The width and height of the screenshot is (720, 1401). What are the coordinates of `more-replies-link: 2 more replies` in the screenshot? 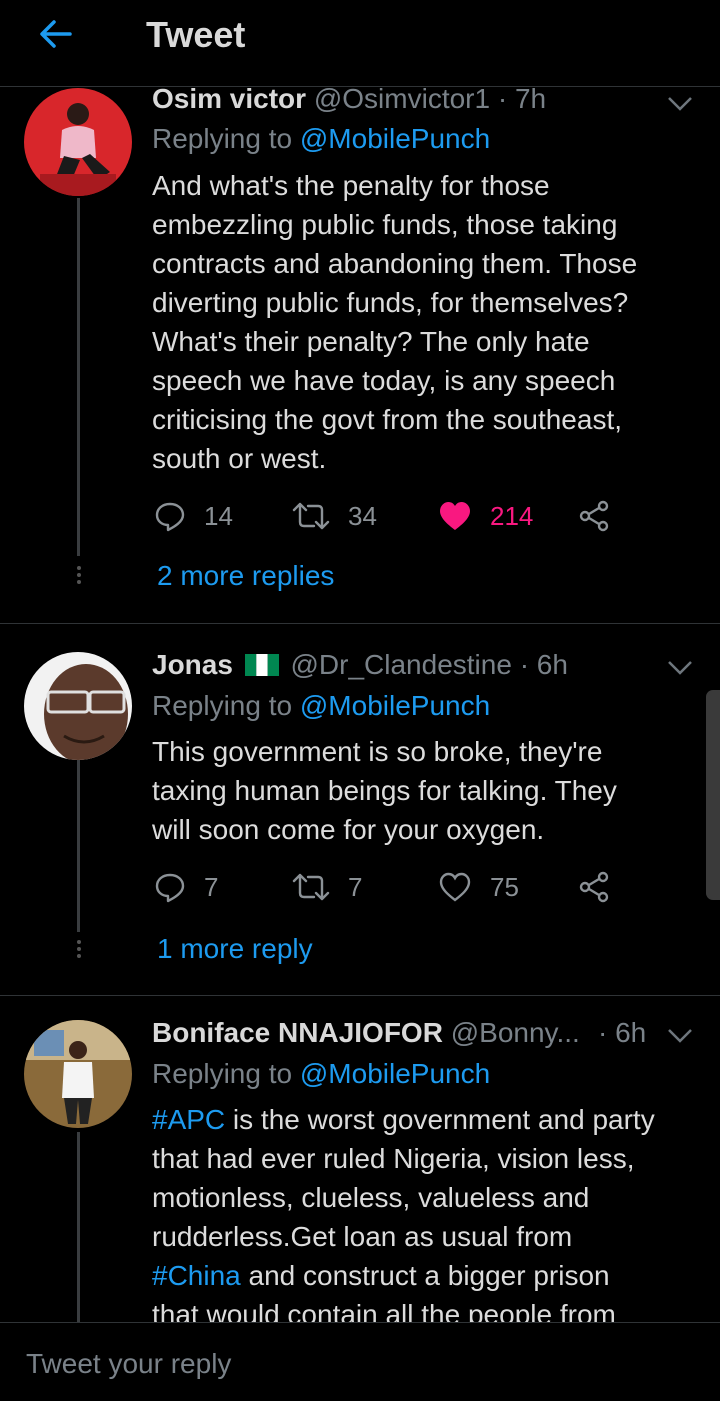 It's located at (245, 576).